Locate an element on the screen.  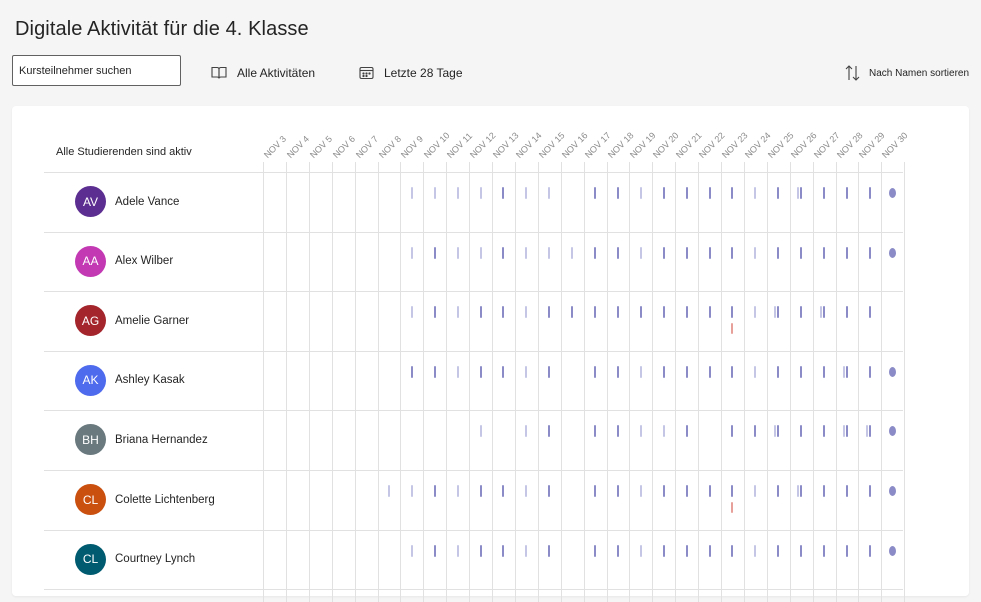
date-range-button: Letzte 28 Tage is located at coordinates (411, 73).